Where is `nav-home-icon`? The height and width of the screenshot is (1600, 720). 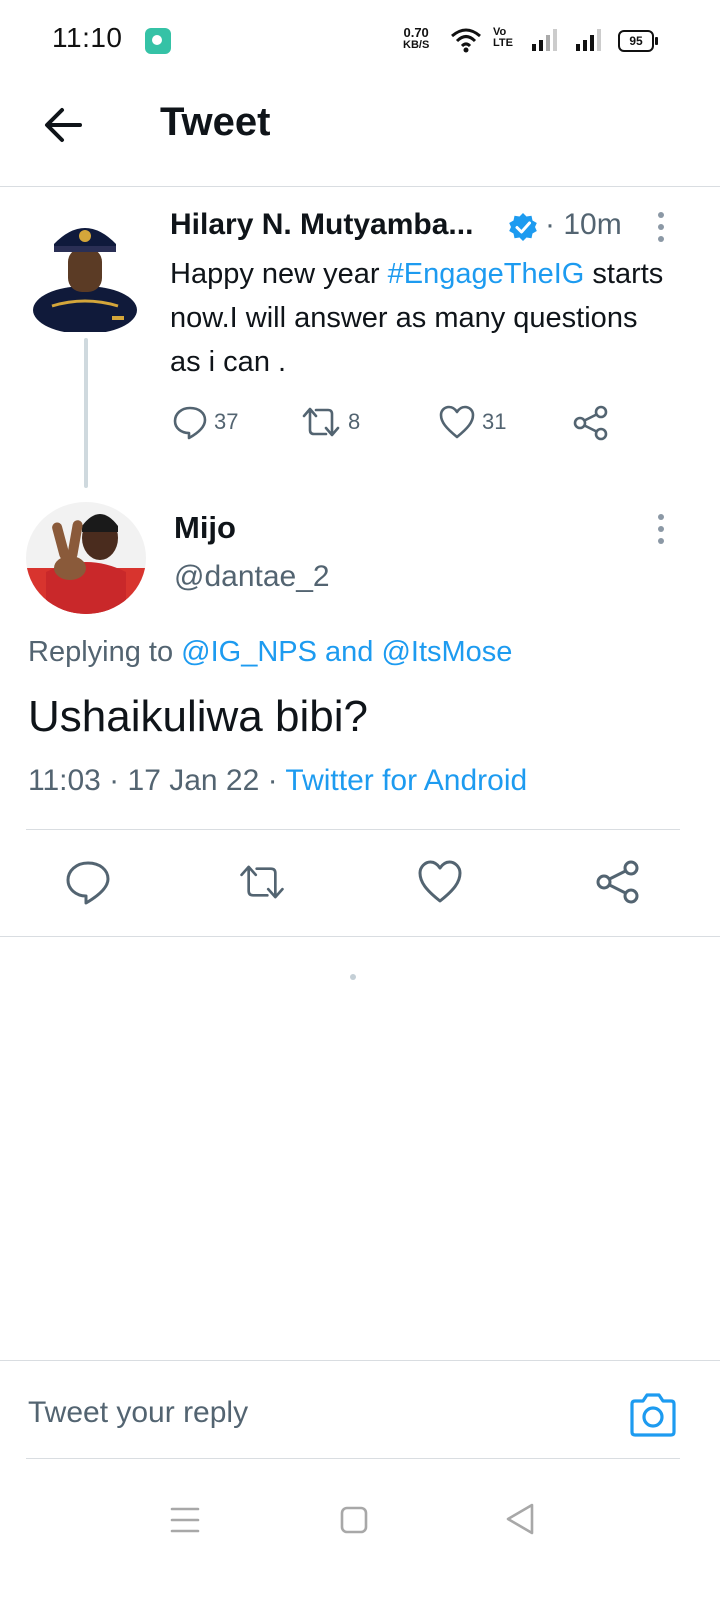 nav-home-icon is located at coordinates (354, 1520).